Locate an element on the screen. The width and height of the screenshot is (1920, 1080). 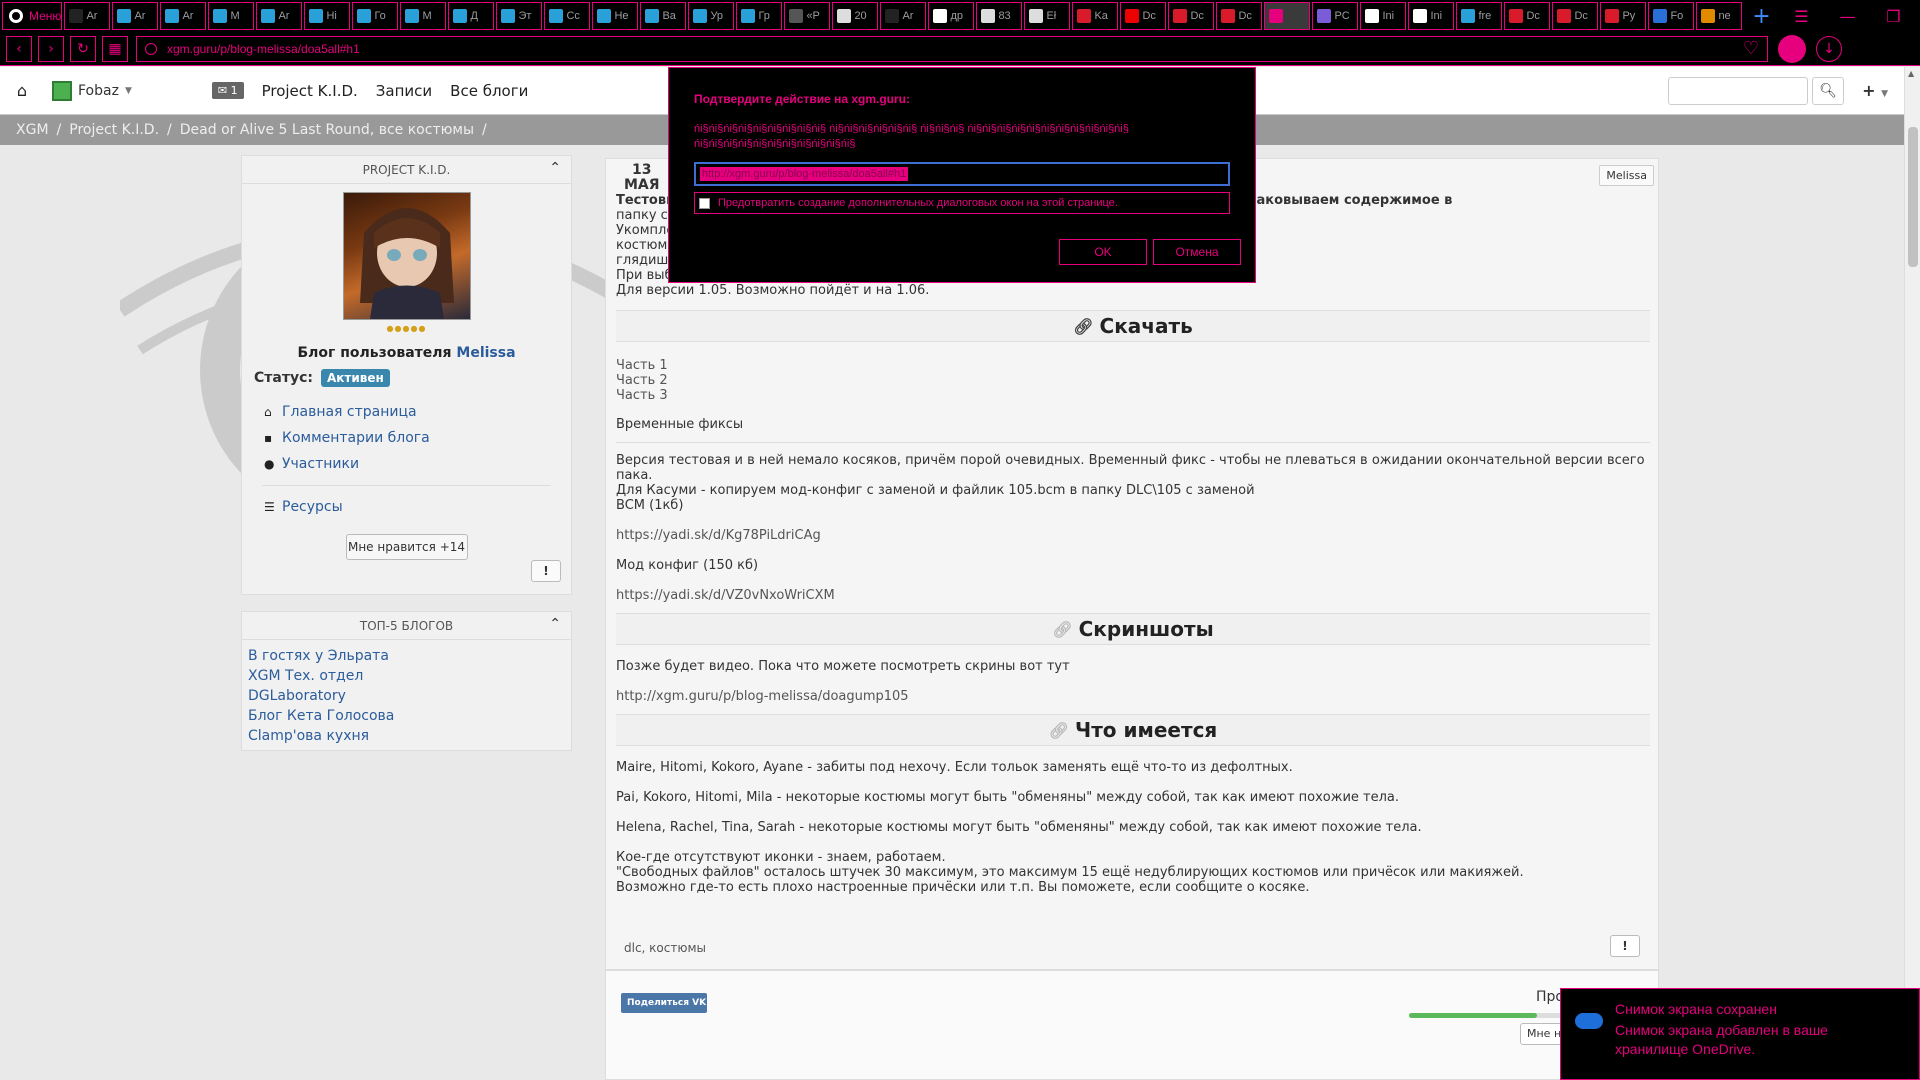
browser-tab: Cc is located at coordinates (567, 16).